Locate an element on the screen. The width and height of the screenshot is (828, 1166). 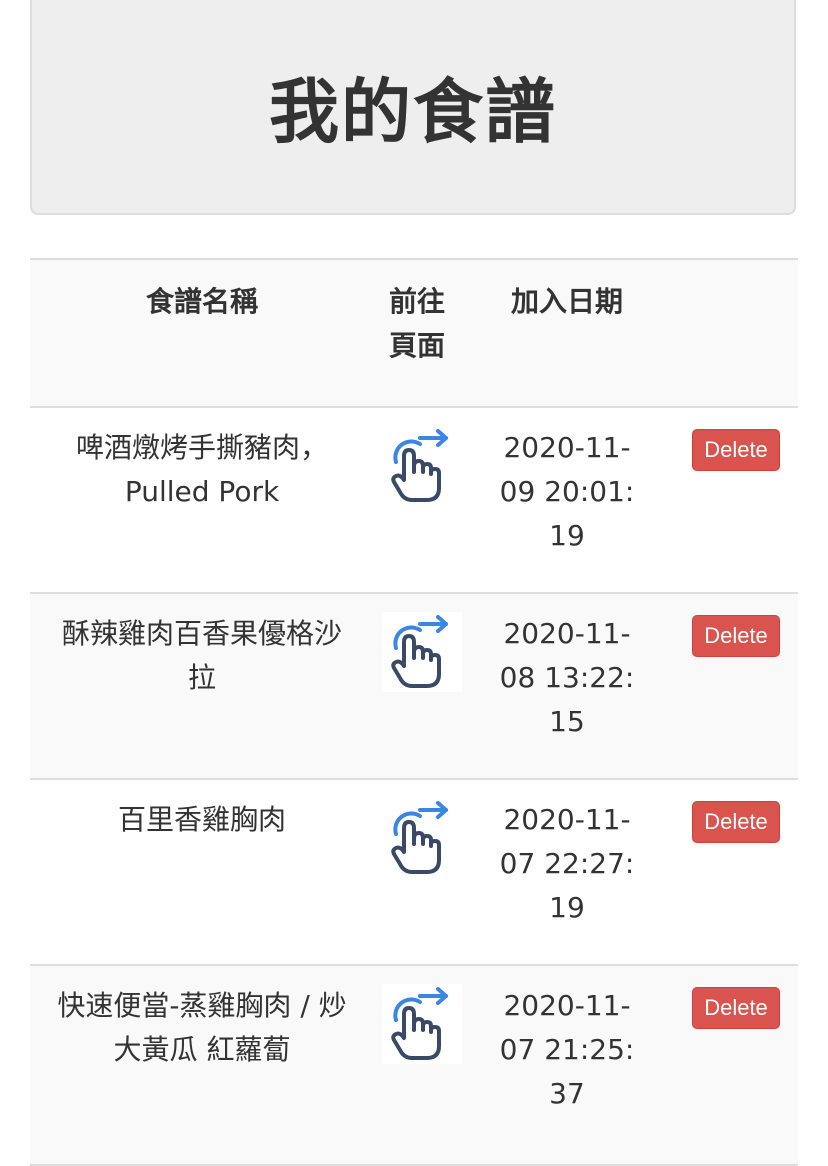
recipe-date: 2020-11-07 21:25:37 is located at coordinates (567, 1049).